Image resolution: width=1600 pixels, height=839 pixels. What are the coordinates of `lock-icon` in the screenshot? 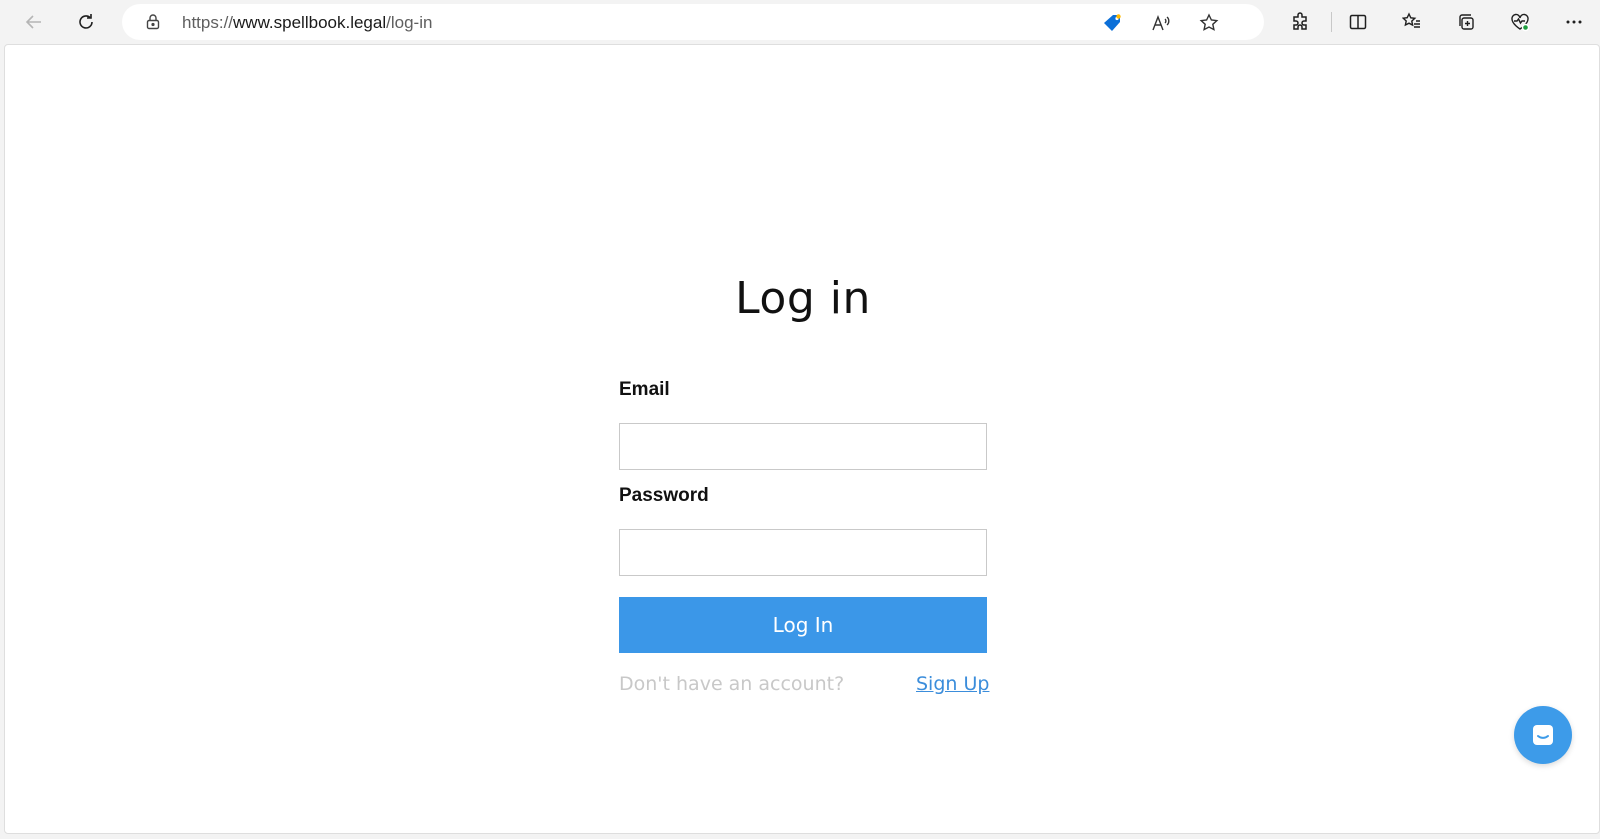 It's located at (153, 22).